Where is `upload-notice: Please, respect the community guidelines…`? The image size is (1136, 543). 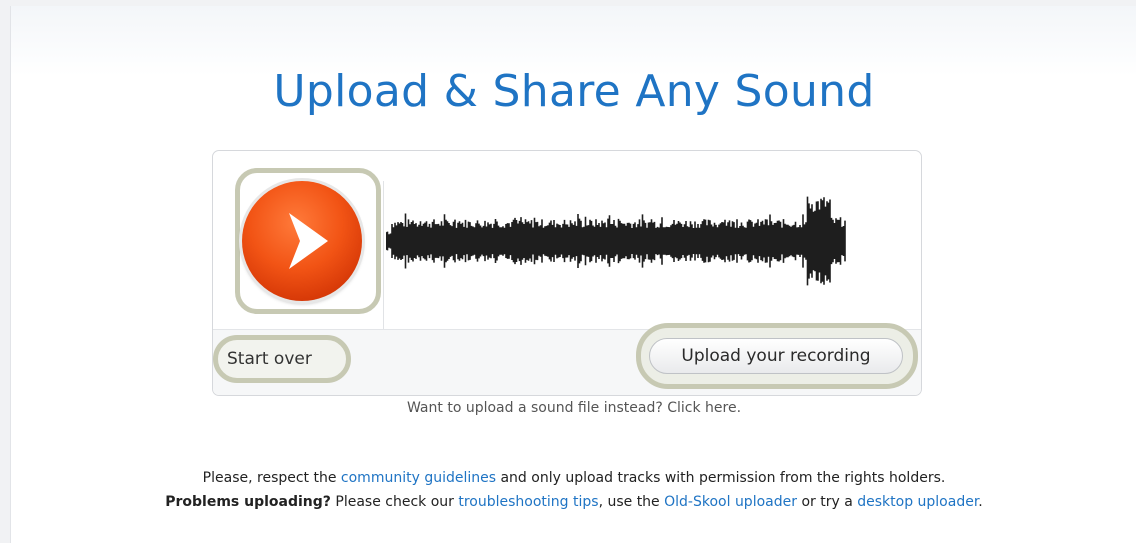
upload-notice: Please, respect the community guidelines… is located at coordinates (573, 490).